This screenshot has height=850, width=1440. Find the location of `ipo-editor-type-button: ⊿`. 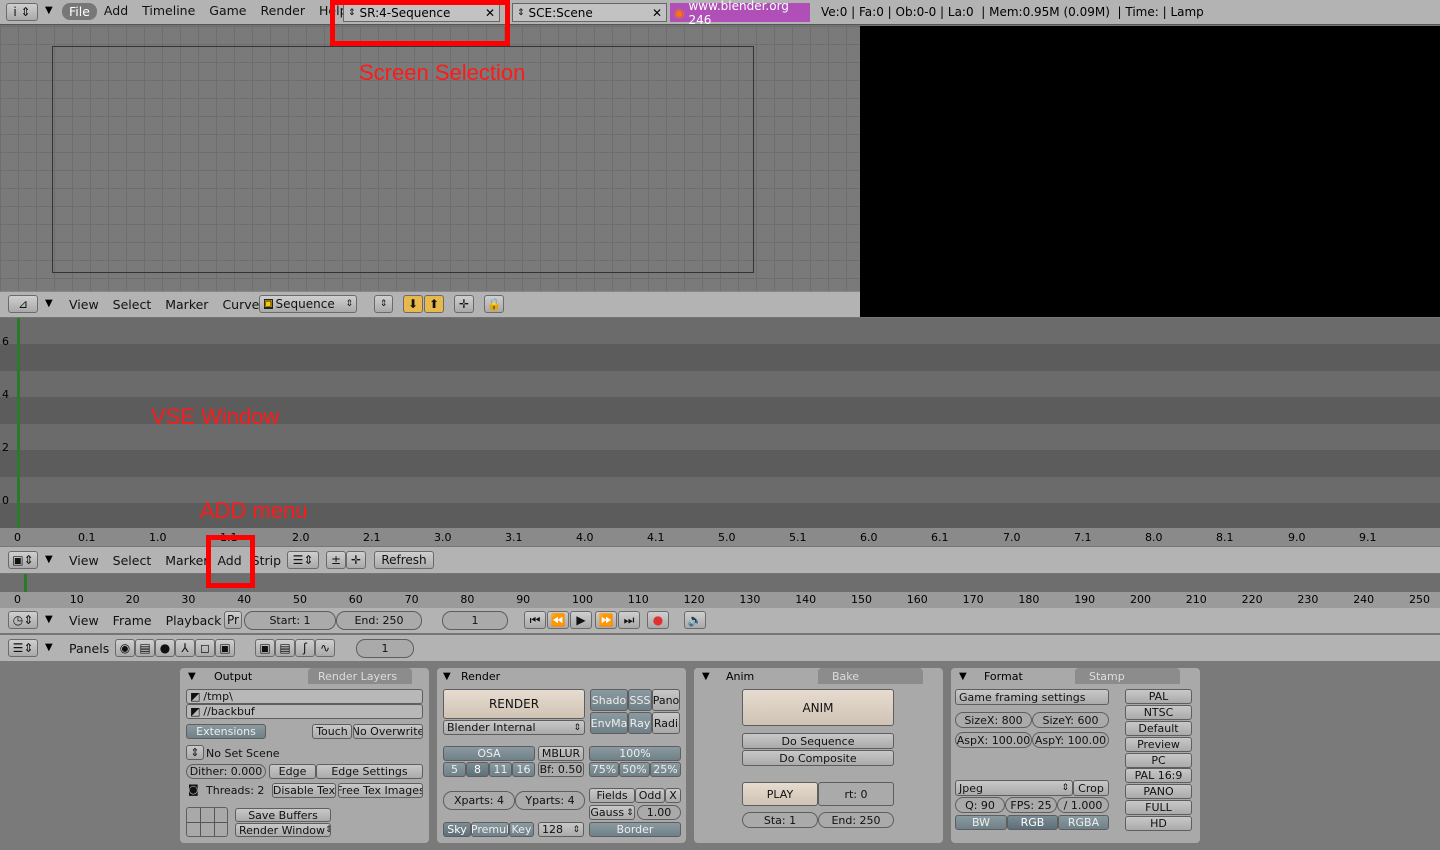

ipo-editor-type-button: ⊿ is located at coordinates (23, 304).